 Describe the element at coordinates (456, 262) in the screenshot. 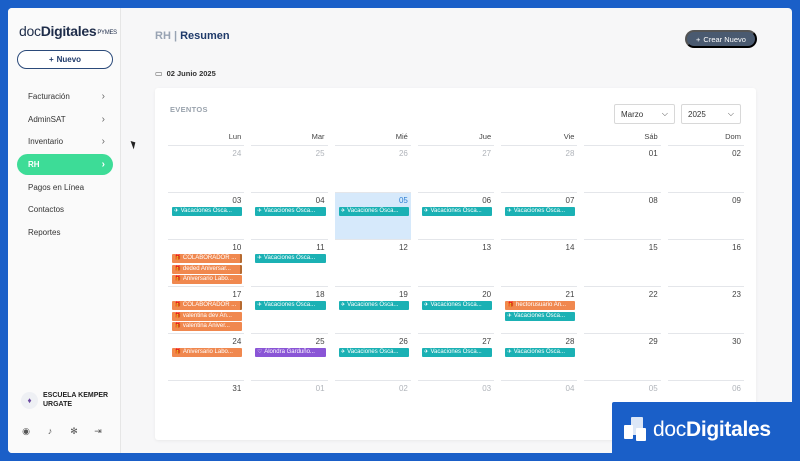

I see `calendar-day-cell: 13` at that location.